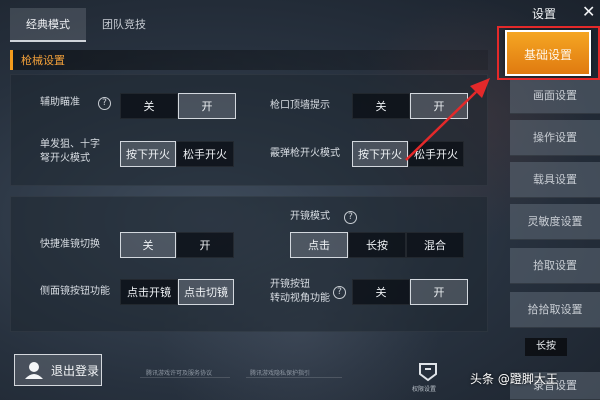  I want to click on logout-button: 退出登录, so click(58, 370).